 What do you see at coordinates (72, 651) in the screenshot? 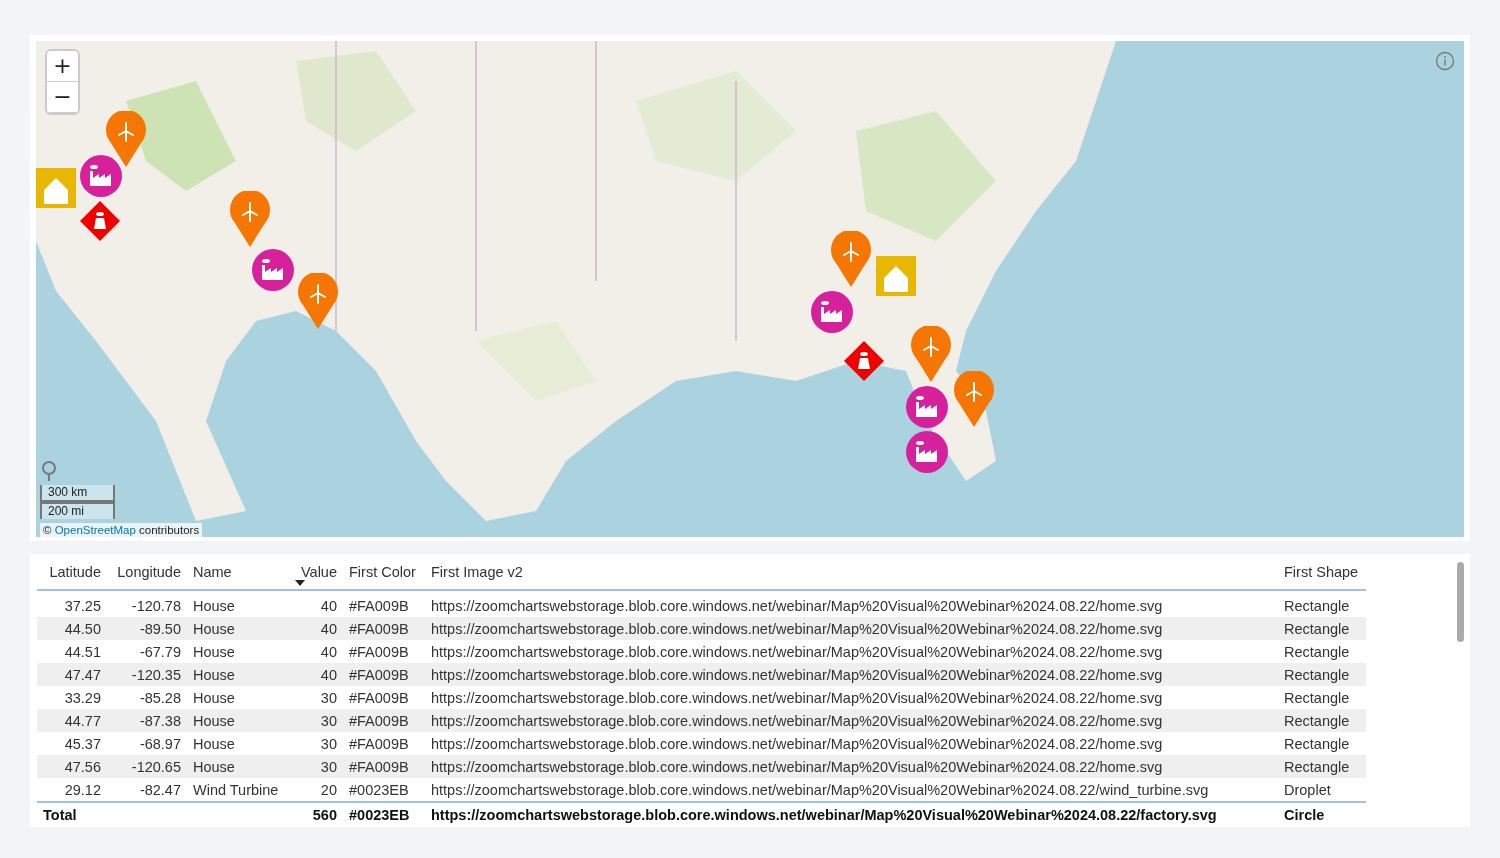
I see `table-cell: 44.51` at bounding box center [72, 651].